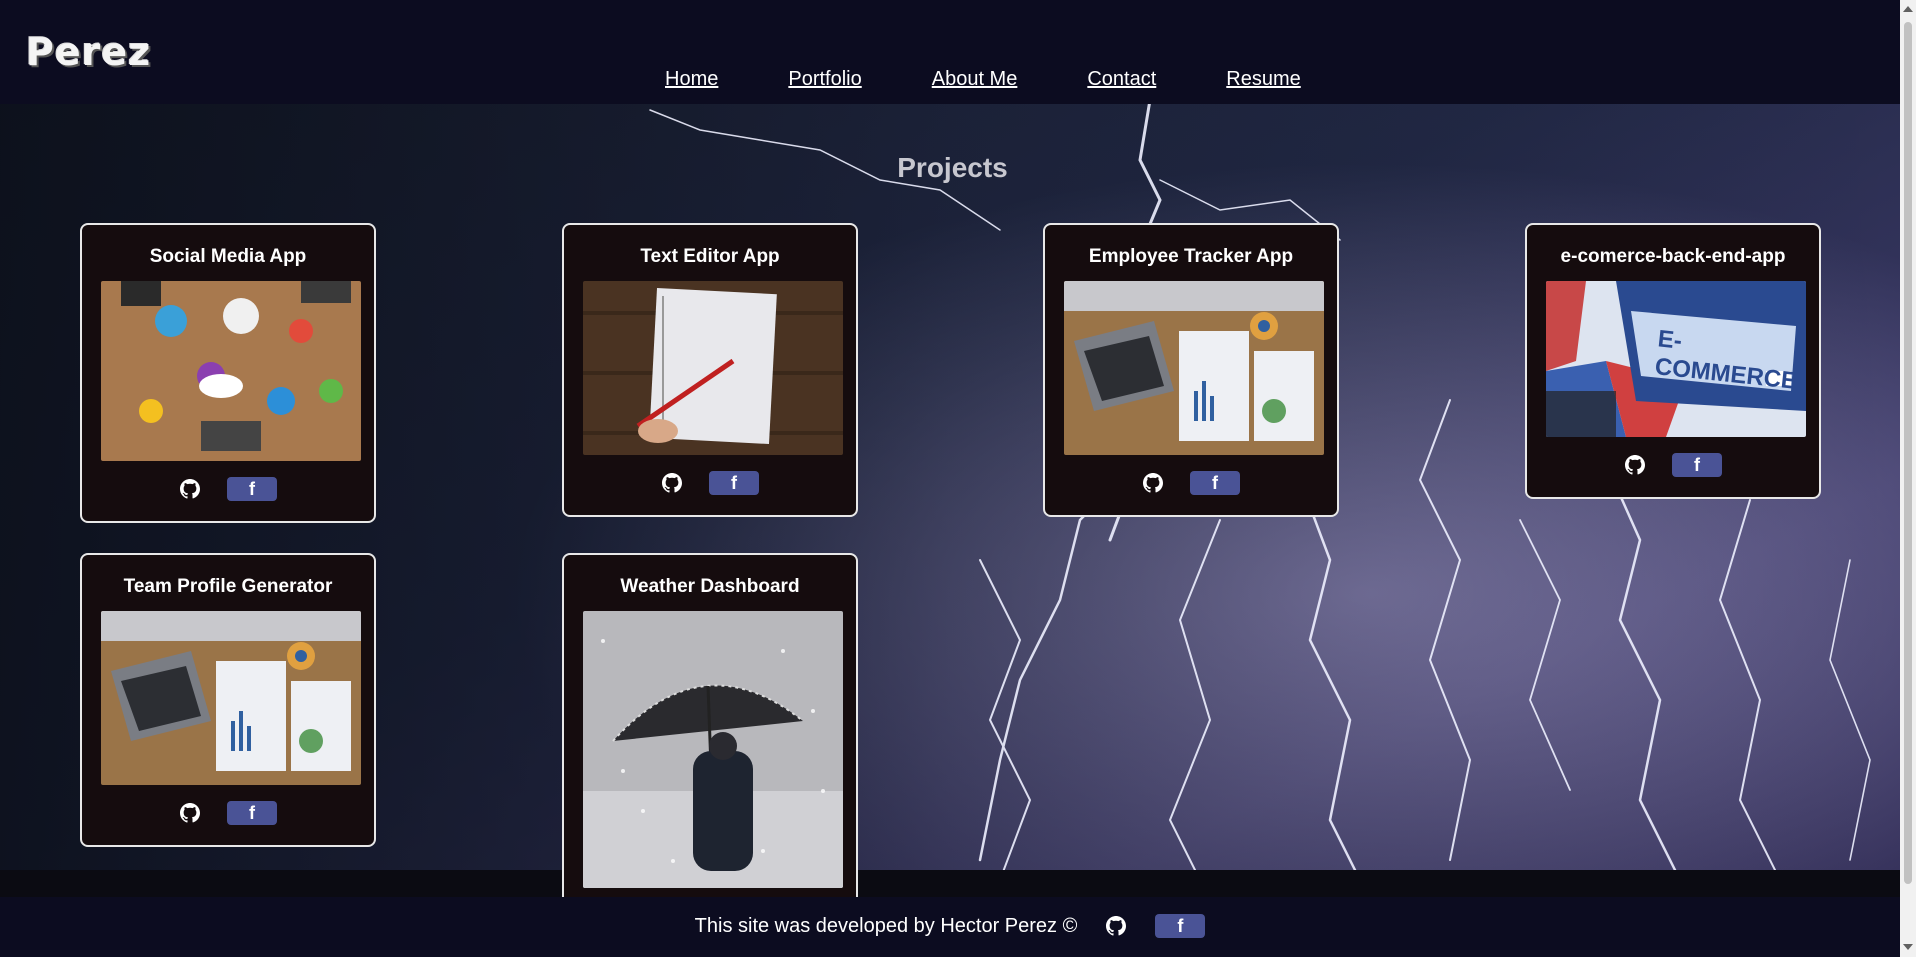 This screenshot has width=1916, height=957. I want to click on project-card-text-editor: Text Editor App f, so click(710, 370).